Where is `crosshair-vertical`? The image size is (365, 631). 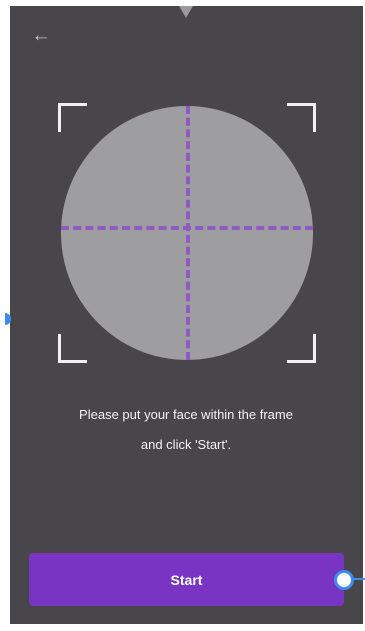
crosshair-vertical is located at coordinates (188, 233).